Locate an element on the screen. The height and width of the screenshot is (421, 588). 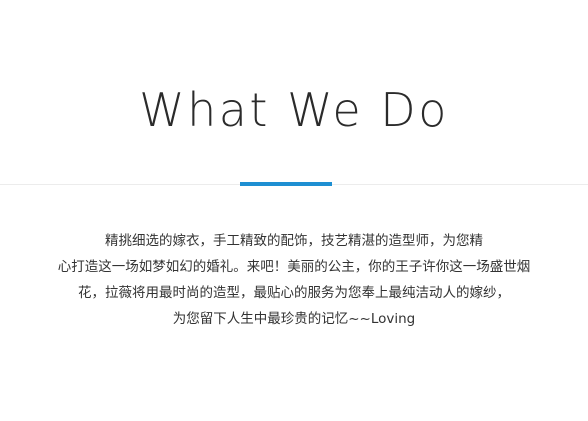
title-accent-bar is located at coordinates (286, 184).